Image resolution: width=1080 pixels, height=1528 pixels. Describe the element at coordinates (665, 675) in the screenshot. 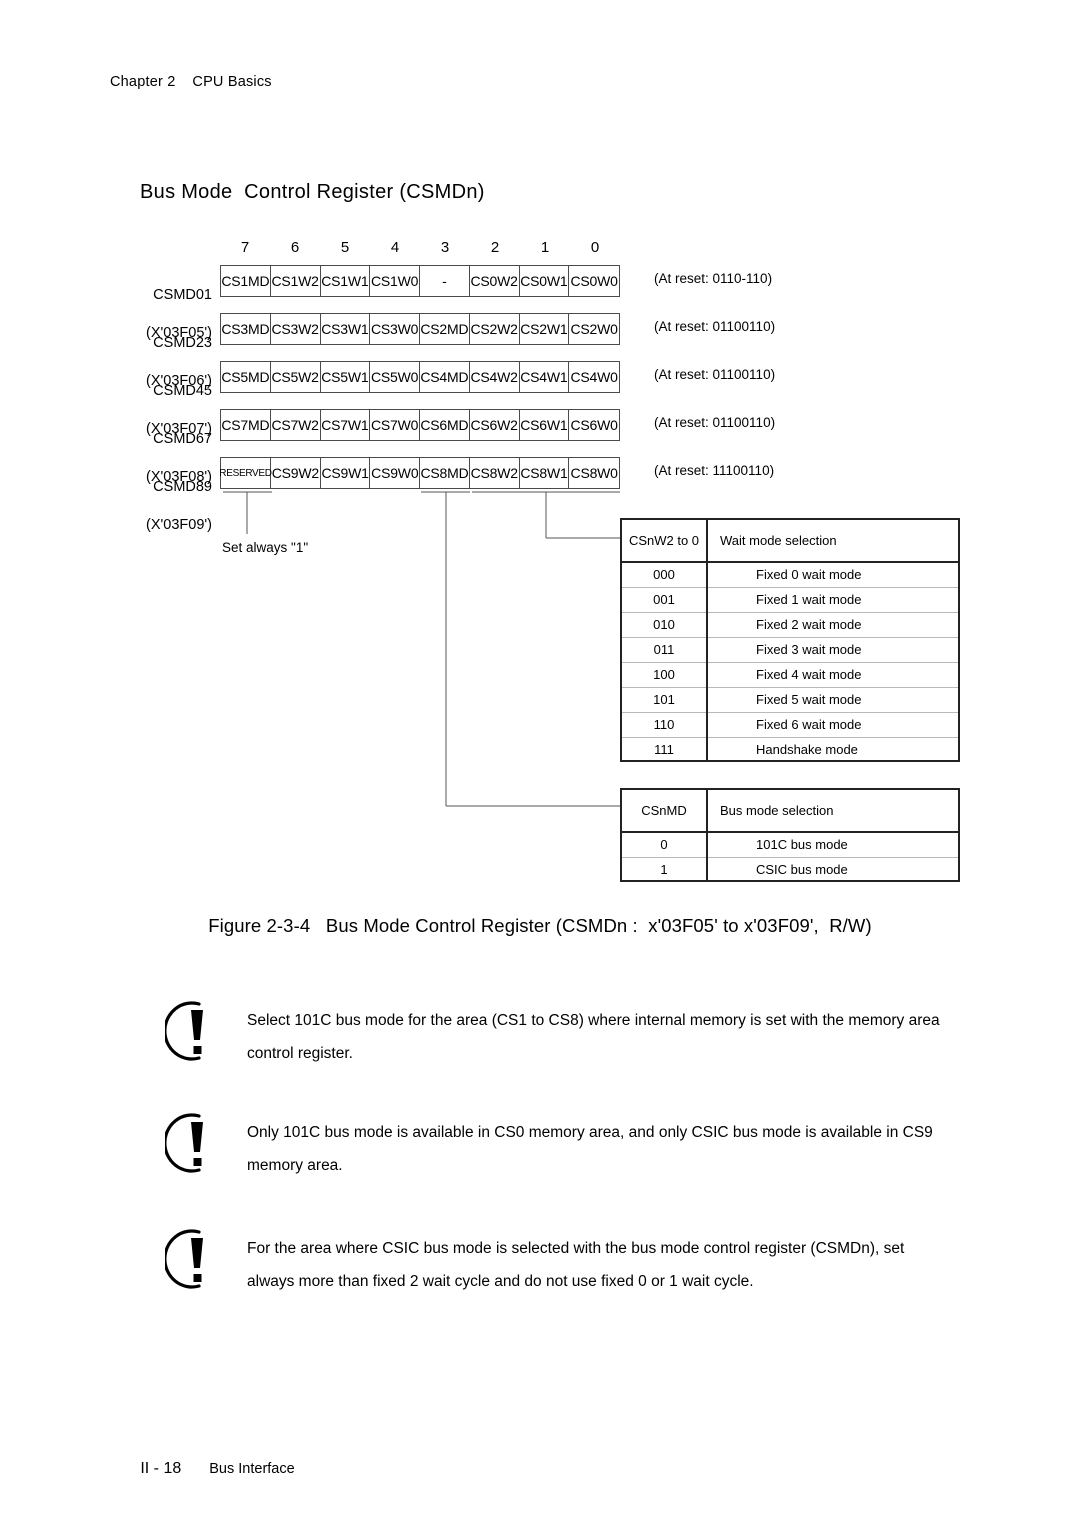

I see `wait-code: 100` at that location.